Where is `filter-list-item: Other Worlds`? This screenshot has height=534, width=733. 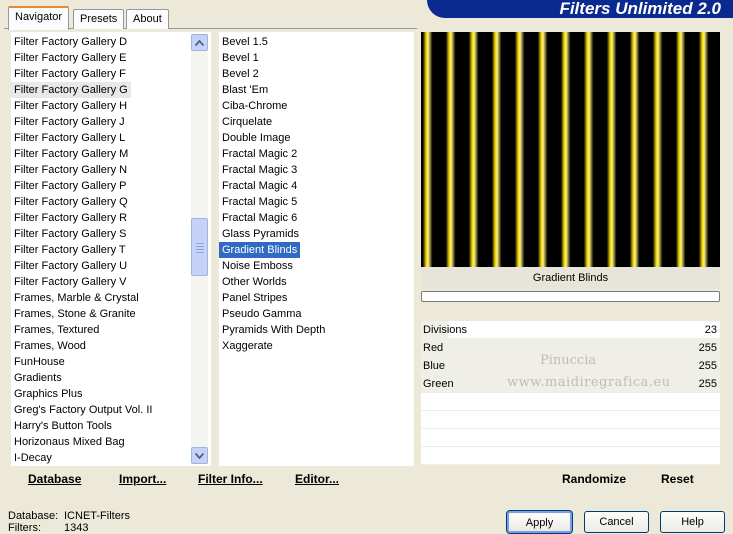
filter-list-item: Other Worlds is located at coordinates (254, 282).